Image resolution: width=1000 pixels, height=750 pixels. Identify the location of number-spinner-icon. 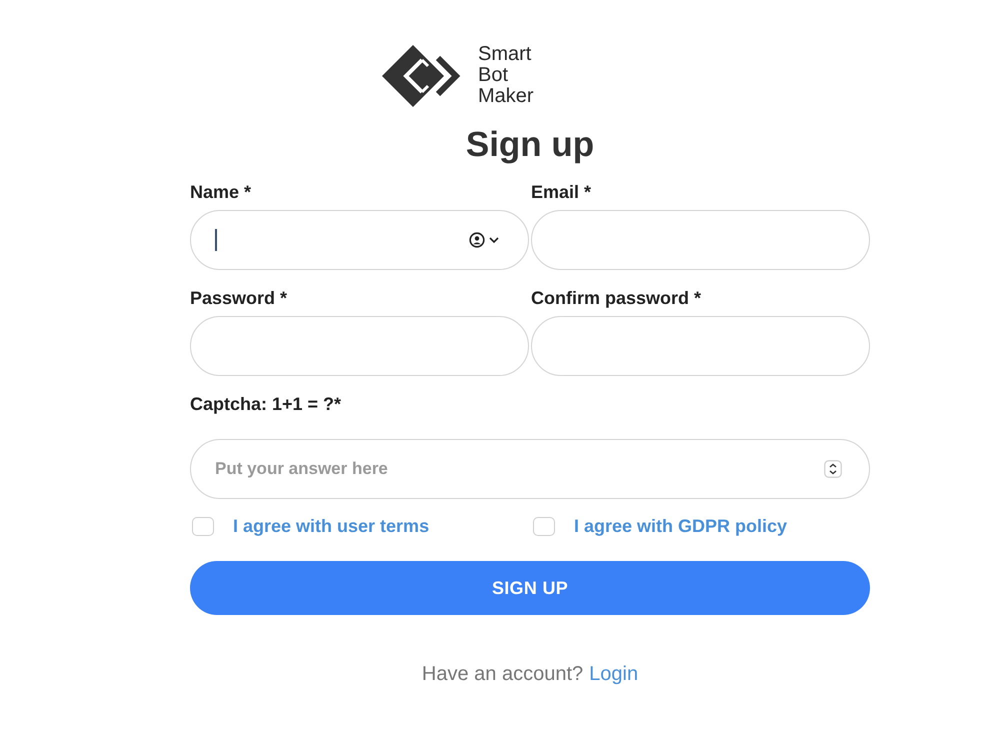
(833, 469).